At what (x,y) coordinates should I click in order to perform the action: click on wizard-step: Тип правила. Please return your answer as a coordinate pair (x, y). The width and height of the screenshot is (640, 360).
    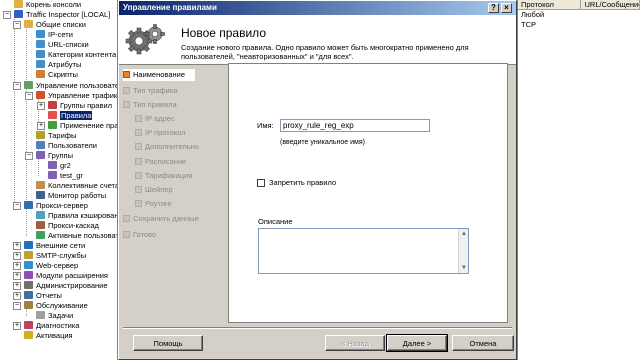
    Looking at the image, I should click on (150, 105).